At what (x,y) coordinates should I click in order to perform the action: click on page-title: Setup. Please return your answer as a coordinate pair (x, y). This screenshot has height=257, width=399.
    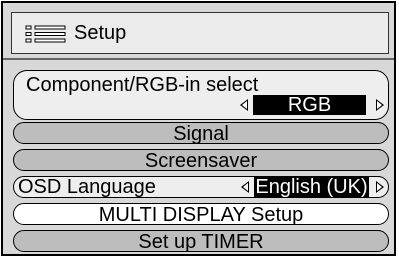
    Looking at the image, I should click on (100, 33).